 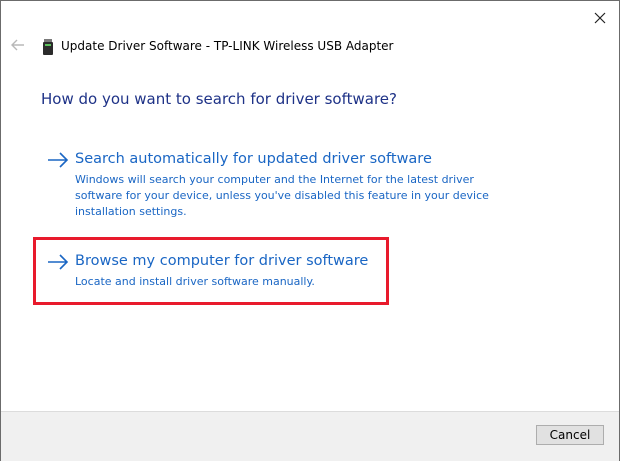 What do you see at coordinates (19, 46) in the screenshot?
I see `back-arrow-icon` at bounding box center [19, 46].